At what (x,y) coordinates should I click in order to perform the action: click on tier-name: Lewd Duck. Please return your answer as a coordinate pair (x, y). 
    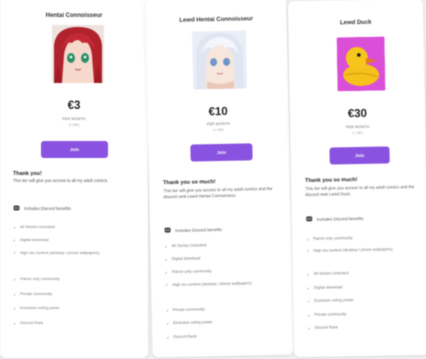
    Looking at the image, I should click on (355, 23).